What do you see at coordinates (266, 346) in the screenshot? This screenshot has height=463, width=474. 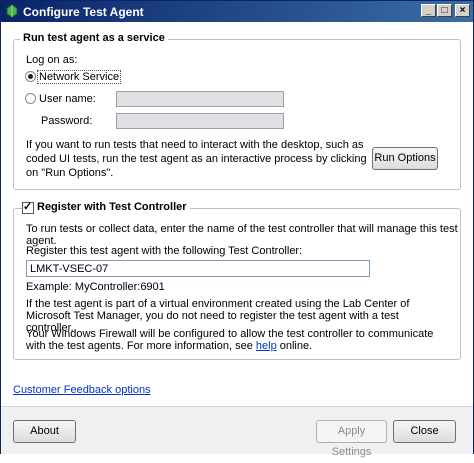 I see `help-link: help` at bounding box center [266, 346].